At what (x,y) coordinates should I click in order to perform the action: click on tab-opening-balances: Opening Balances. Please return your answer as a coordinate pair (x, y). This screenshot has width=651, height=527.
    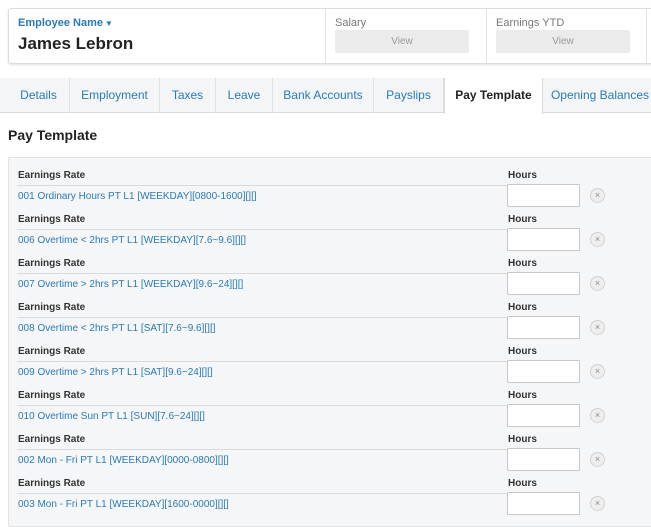
    Looking at the image, I should click on (597, 95).